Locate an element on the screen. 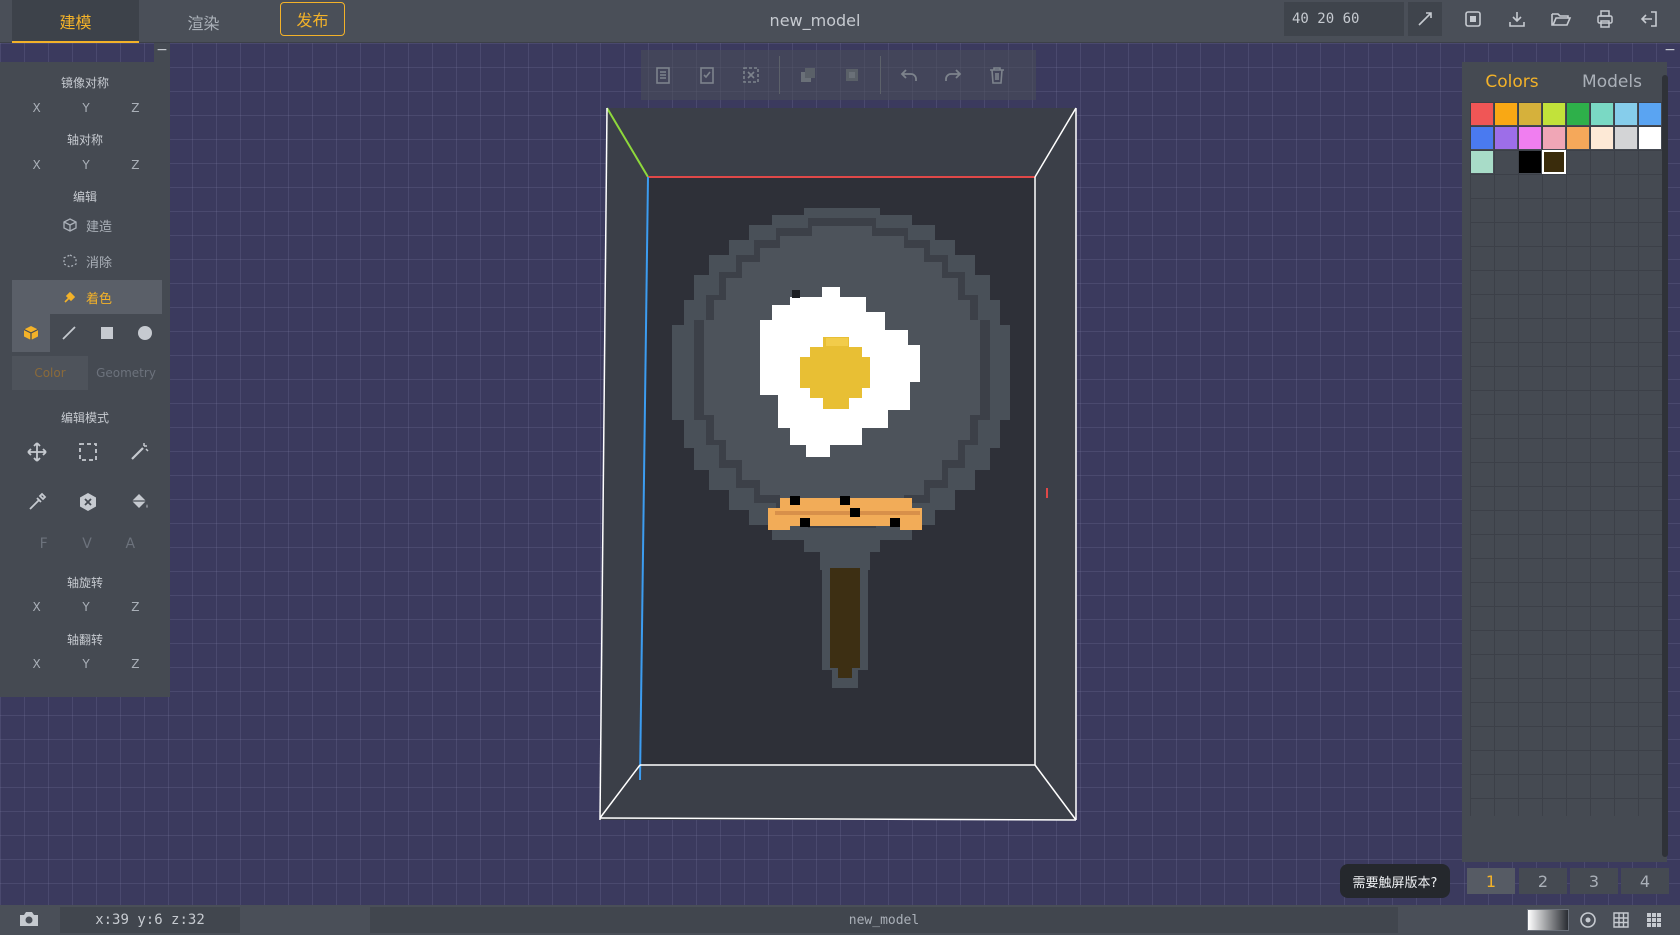 This screenshot has width=1680, height=935. exit-button is located at coordinates (1649, 19).